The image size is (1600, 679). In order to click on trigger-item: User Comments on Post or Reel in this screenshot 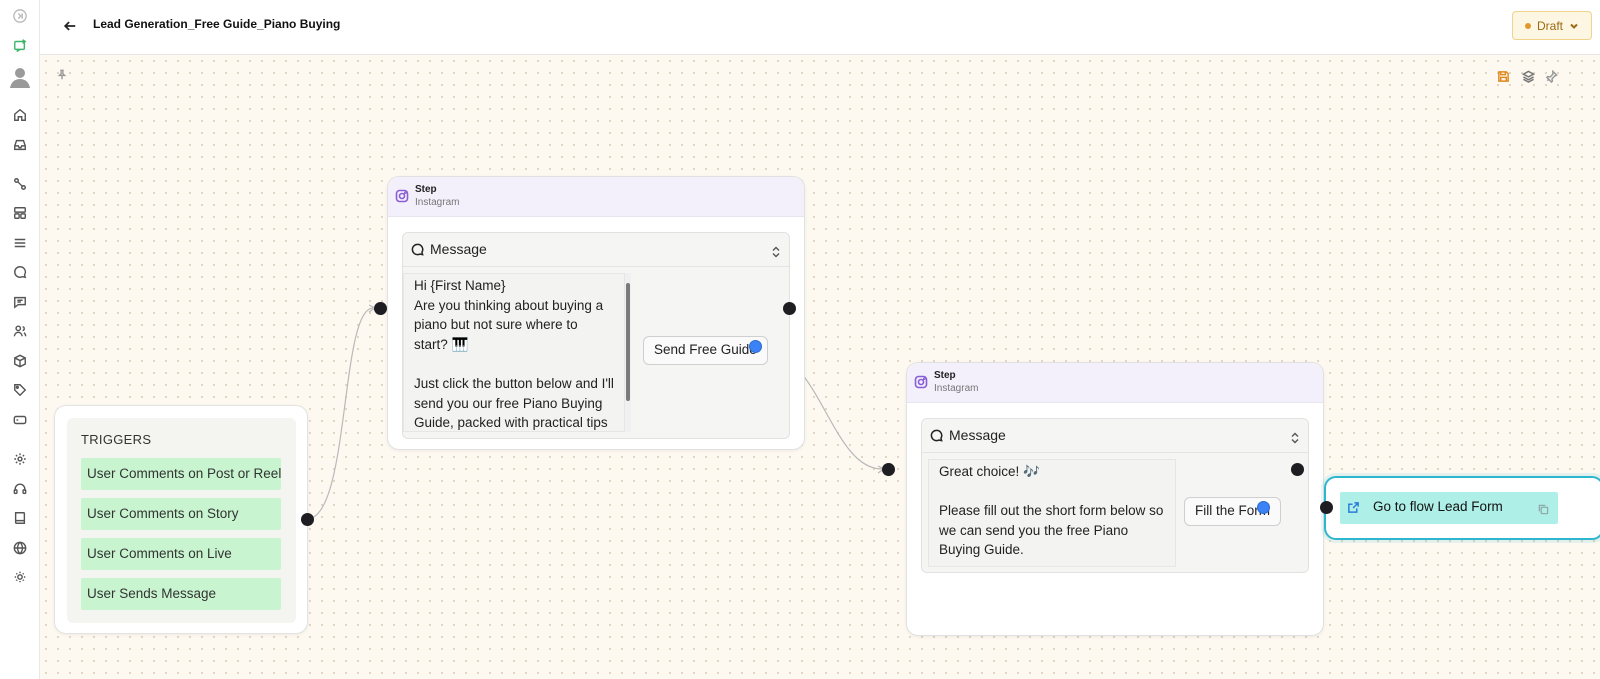, I will do `click(181, 474)`.